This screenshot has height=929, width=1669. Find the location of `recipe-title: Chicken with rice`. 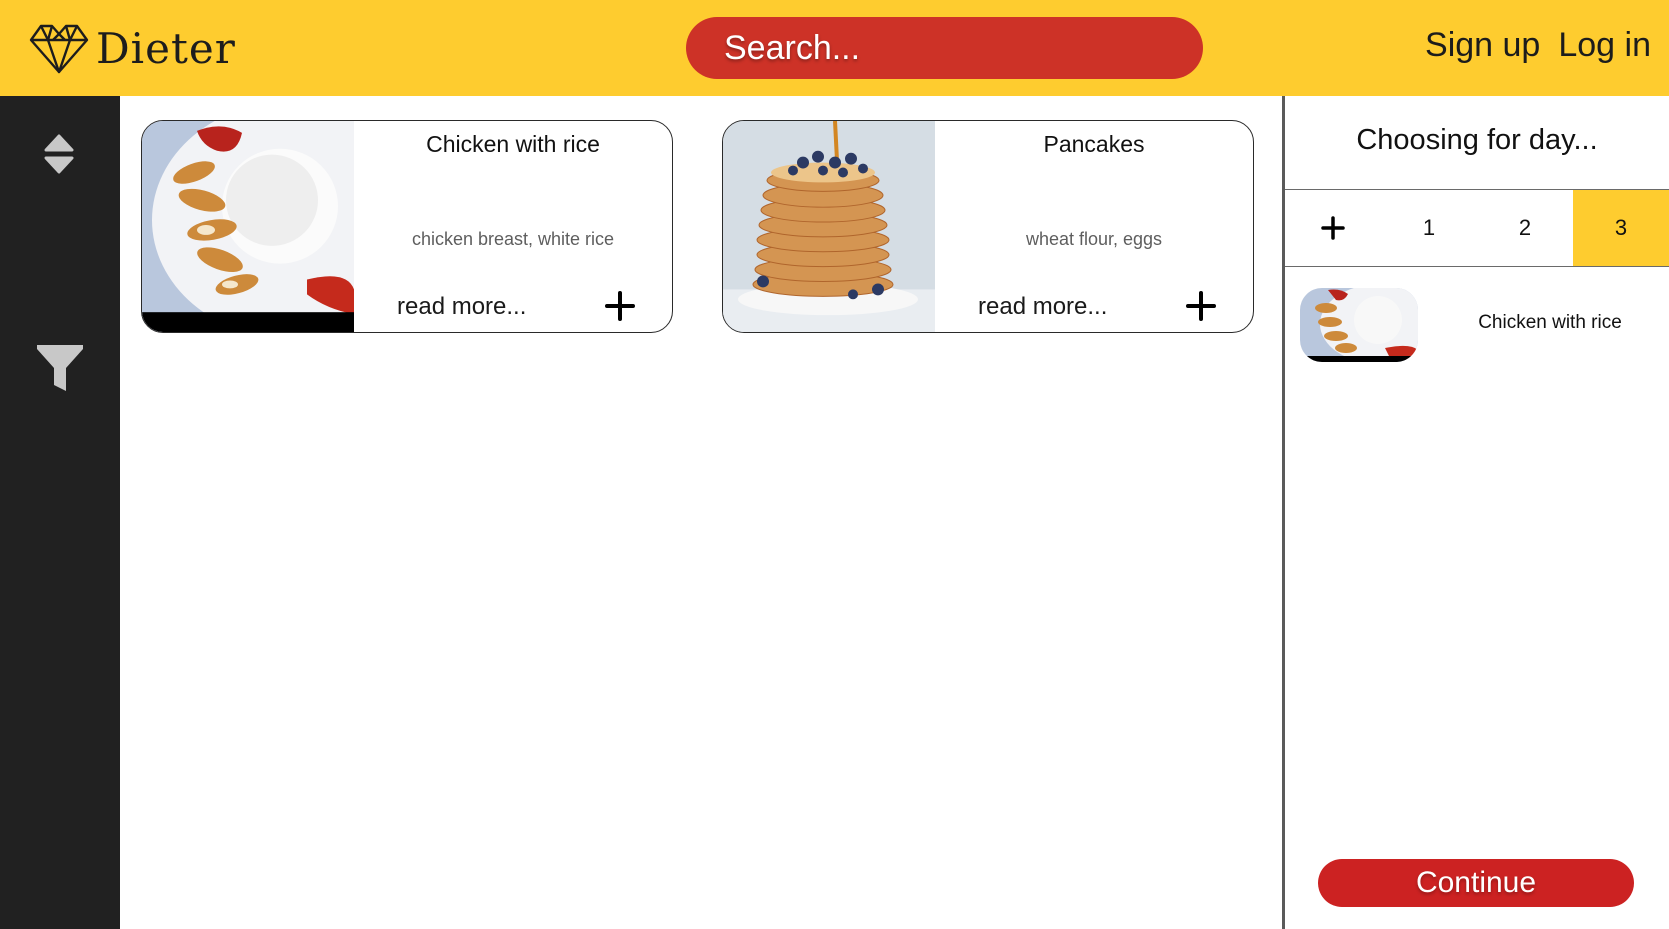

recipe-title: Chicken with rice is located at coordinates (513, 144).